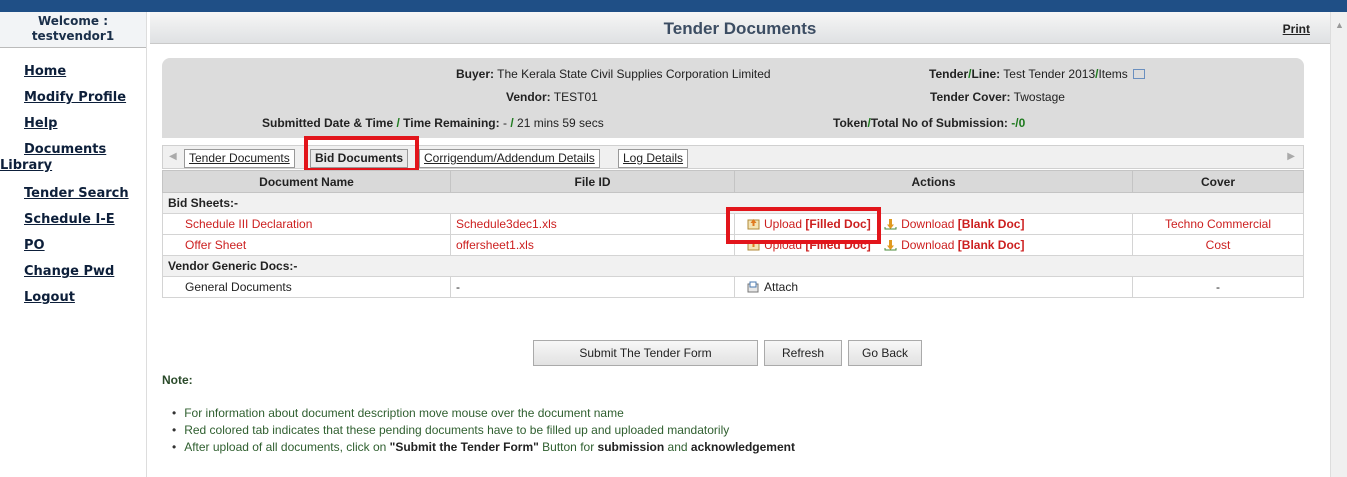 Image resolution: width=1347 pixels, height=477 pixels. Describe the element at coordinates (451, 123) in the screenshot. I see `time-remaining-label: Time Remaining:` at that location.